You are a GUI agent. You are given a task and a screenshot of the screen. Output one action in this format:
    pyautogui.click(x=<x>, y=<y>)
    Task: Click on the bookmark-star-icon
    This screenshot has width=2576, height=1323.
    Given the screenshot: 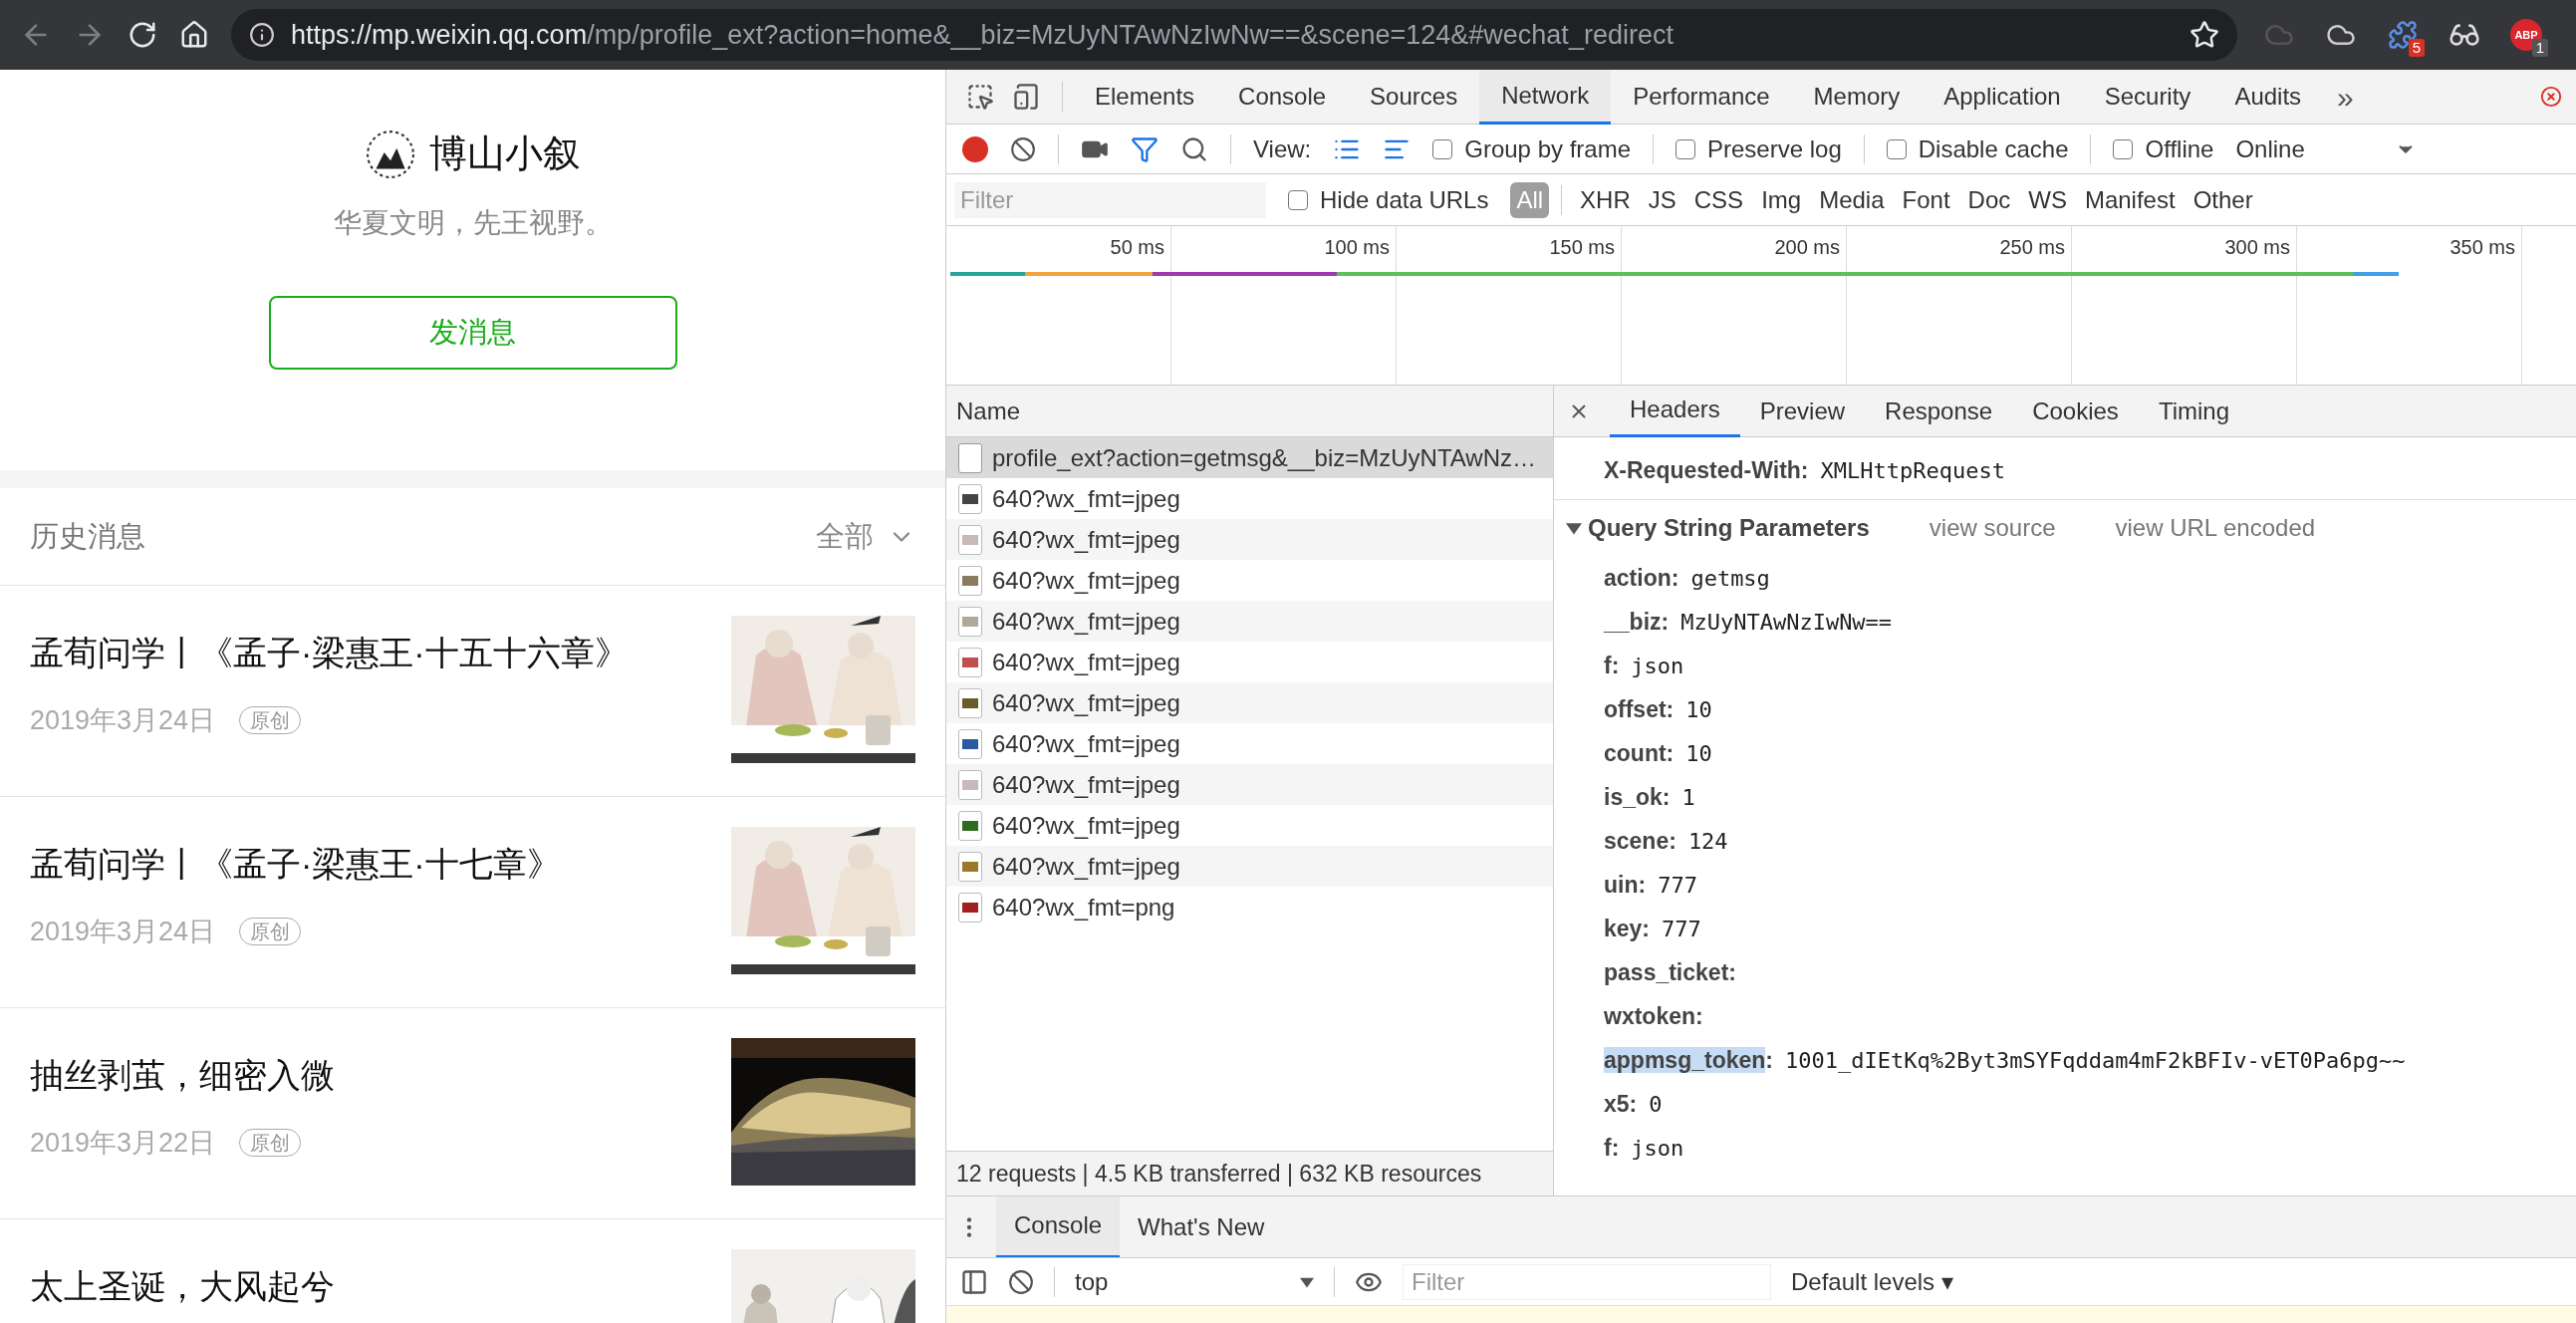 What is the action you would take?
    pyautogui.click(x=2204, y=35)
    